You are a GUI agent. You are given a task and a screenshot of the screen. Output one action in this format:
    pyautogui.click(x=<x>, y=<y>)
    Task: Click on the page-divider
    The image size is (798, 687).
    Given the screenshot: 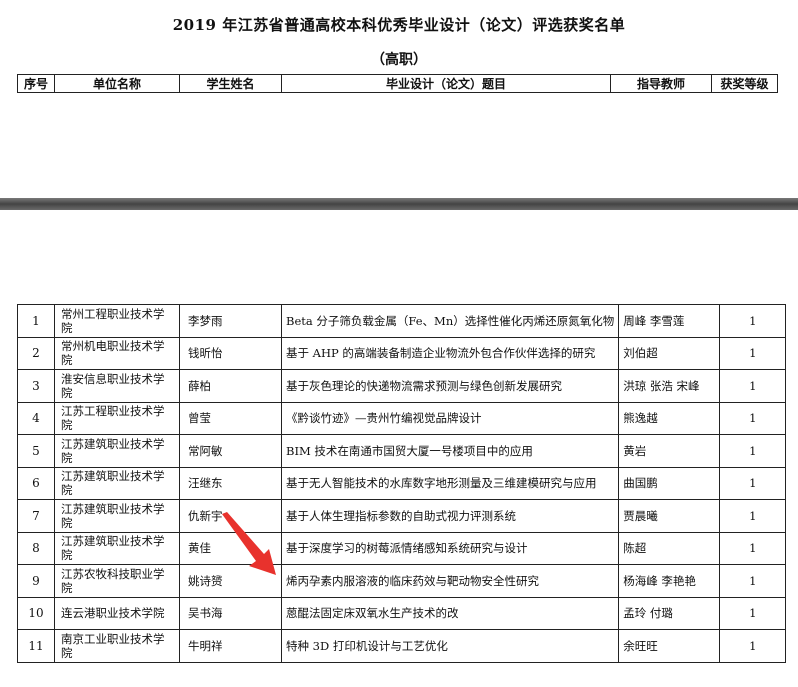 What is the action you would take?
    pyautogui.click(x=399, y=204)
    